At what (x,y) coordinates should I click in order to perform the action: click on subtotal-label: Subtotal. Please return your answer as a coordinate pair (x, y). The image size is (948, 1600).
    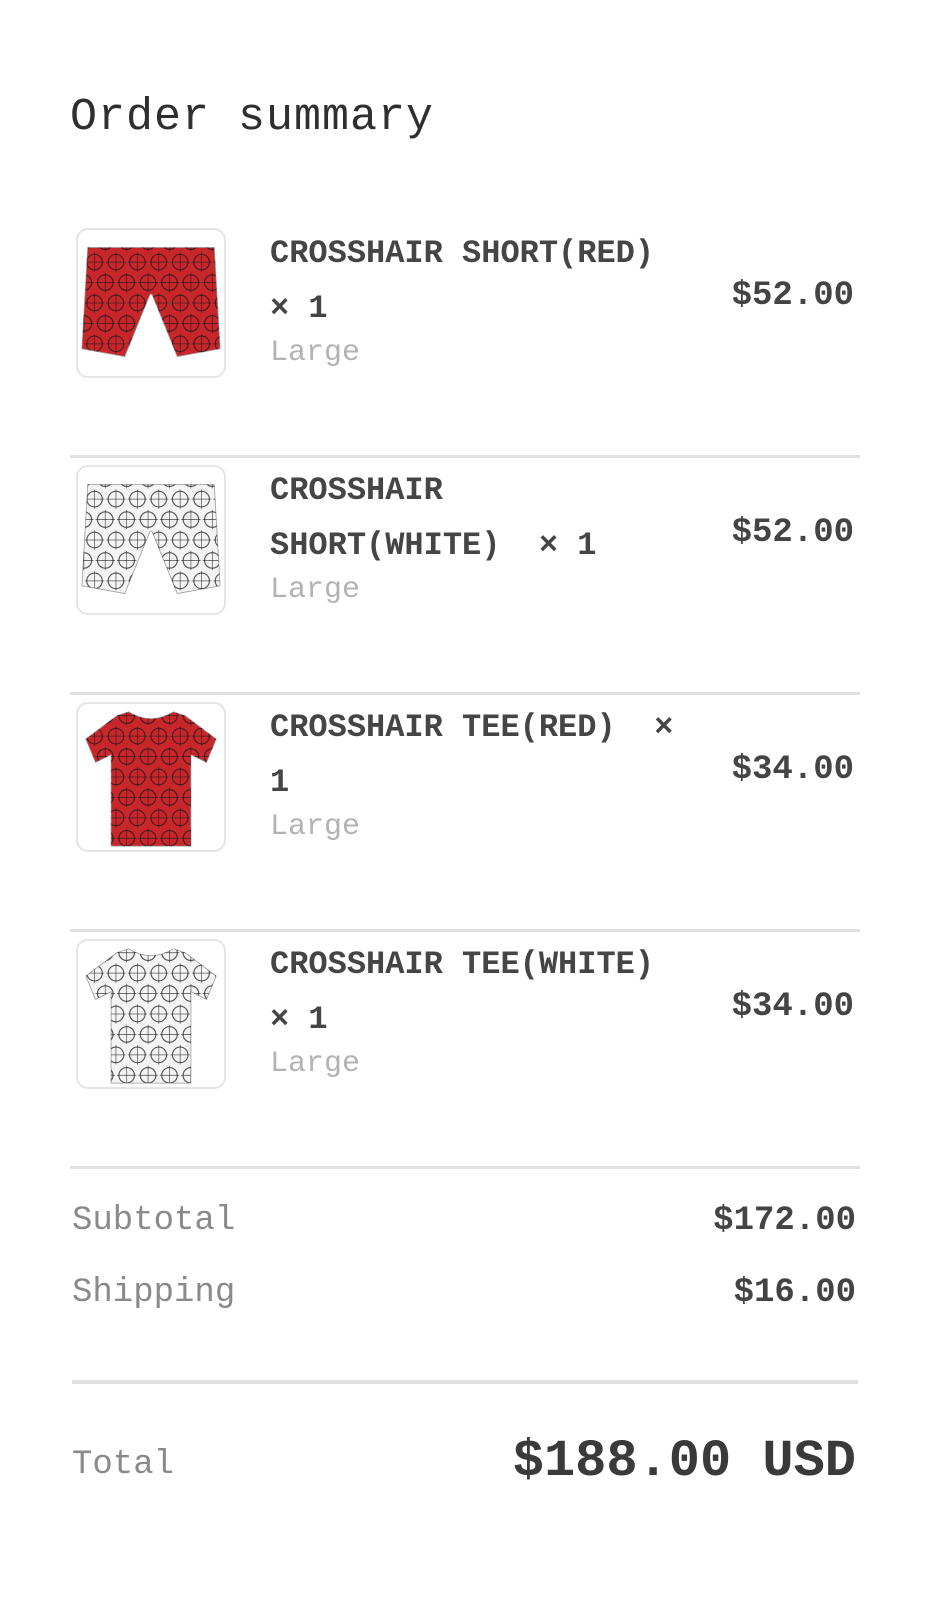
    Looking at the image, I should click on (154, 1221).